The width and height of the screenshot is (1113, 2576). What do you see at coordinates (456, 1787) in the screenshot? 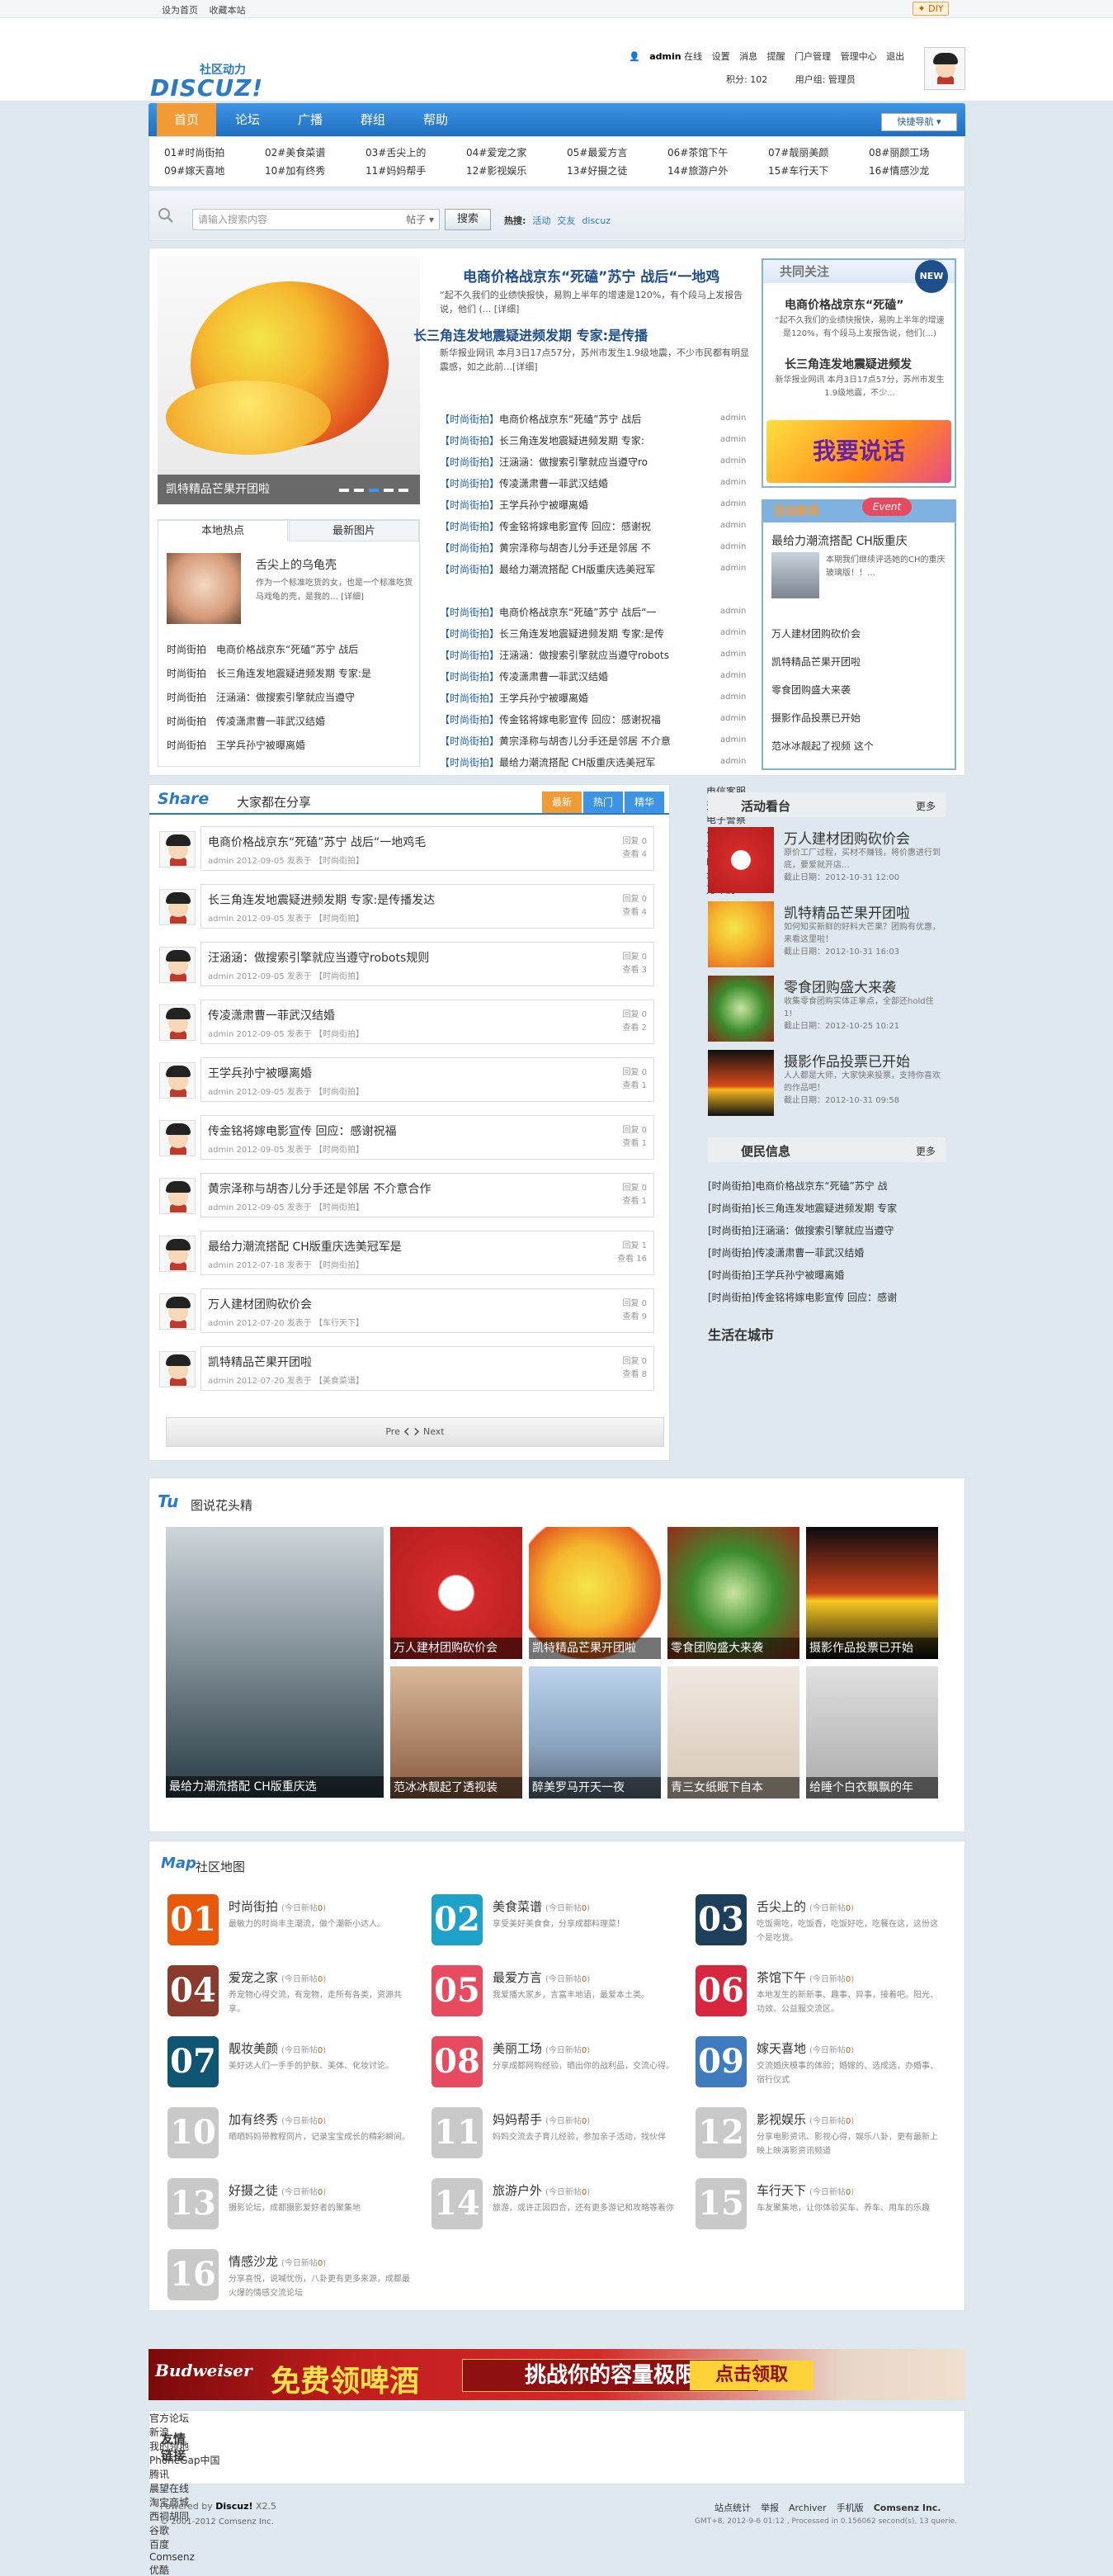
I see `tu-caption: 范冰冰靓起了透视装` at bounding box center [456, 1787].